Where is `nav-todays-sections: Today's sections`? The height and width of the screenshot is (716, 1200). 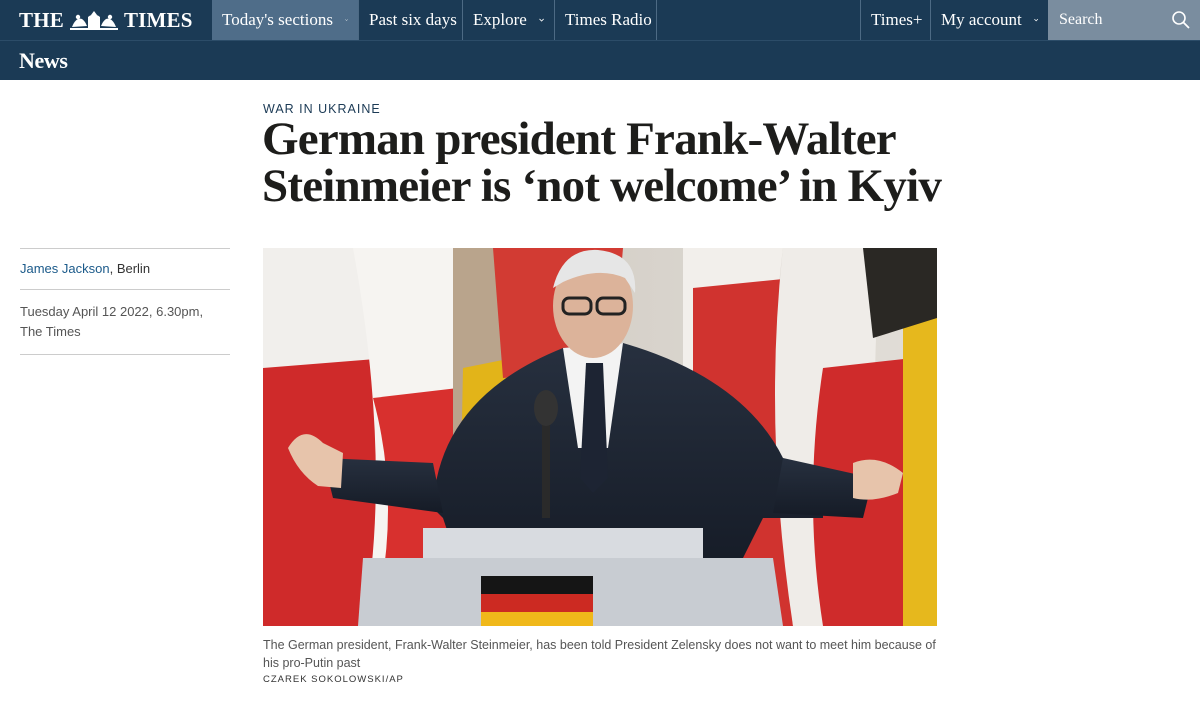
nav-todays-sections: Today's sections is located at coordinates (285, 20).